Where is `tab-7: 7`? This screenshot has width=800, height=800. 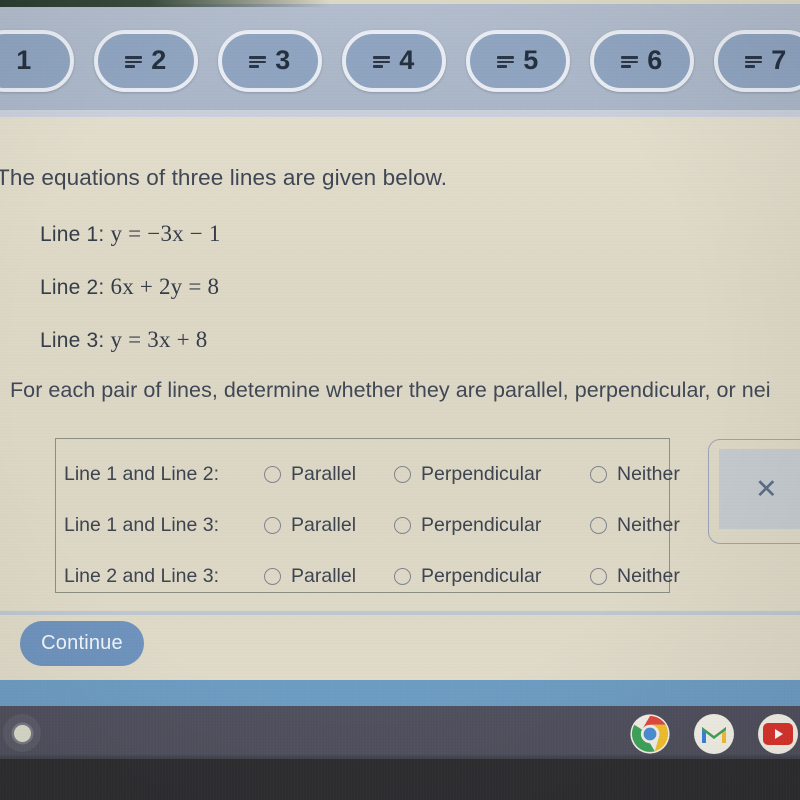
tab-7: 7 is located at coordinates (757, 60).